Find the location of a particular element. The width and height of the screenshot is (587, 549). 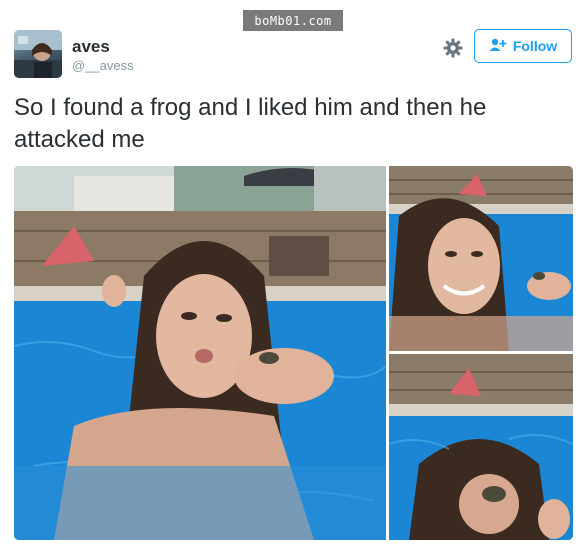

avatar is located at coordinates (38, 54).